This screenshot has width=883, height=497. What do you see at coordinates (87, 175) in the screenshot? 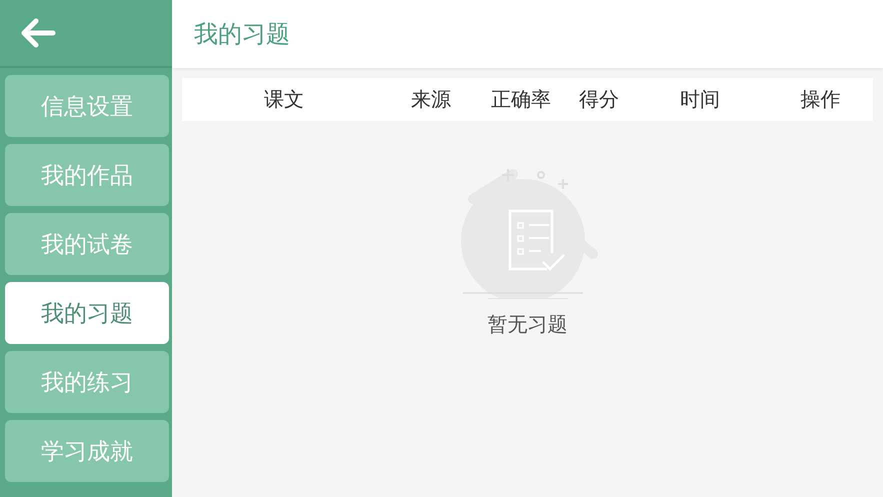
I see `sidebar-item: 我的作品` at bounding box center [87, 175].